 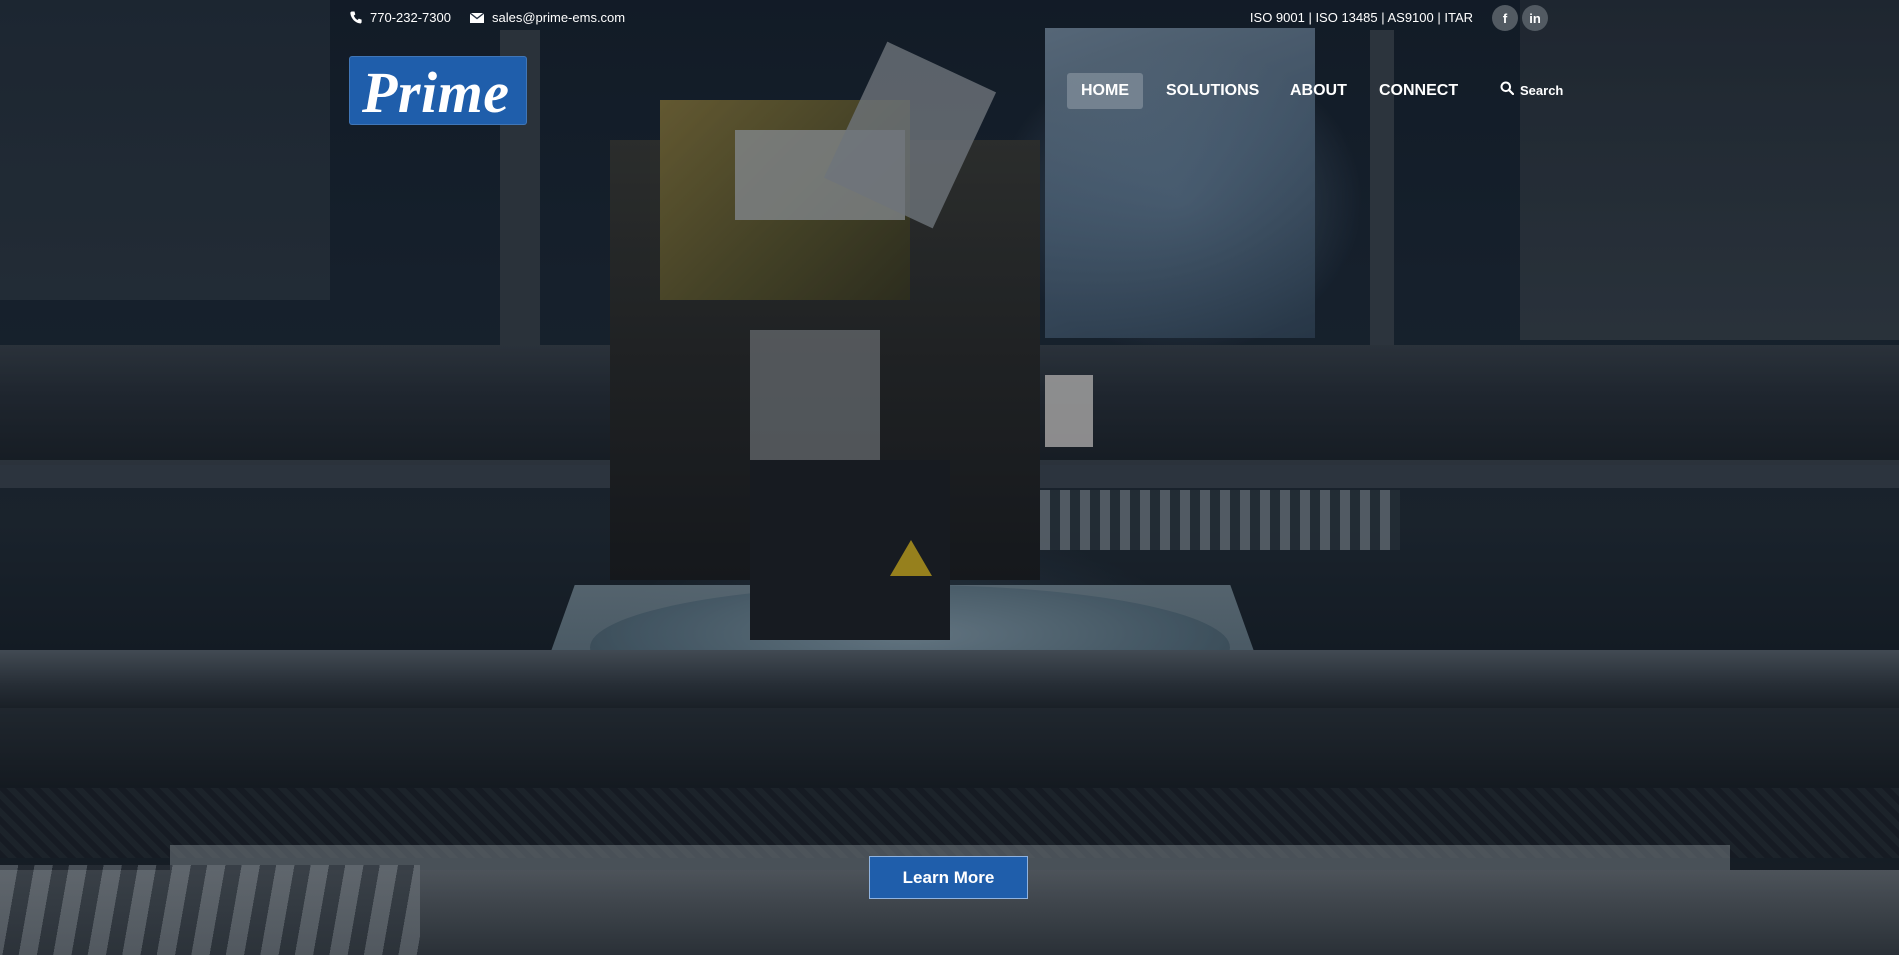 I want to click on phone-contact: 770-232-7300, so click(x=400, y=17).